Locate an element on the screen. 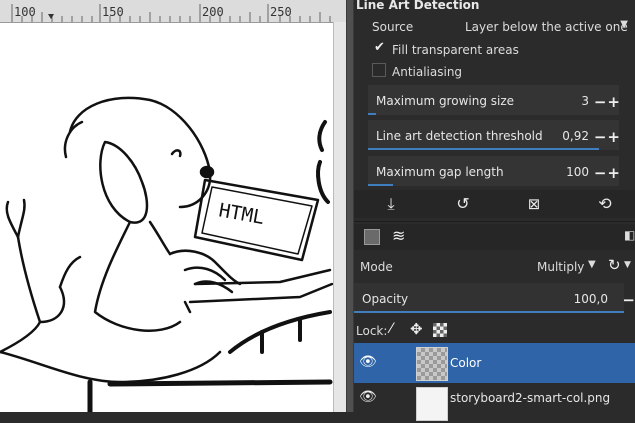  lock-alpha-icon is located at coordinates (440, 330).